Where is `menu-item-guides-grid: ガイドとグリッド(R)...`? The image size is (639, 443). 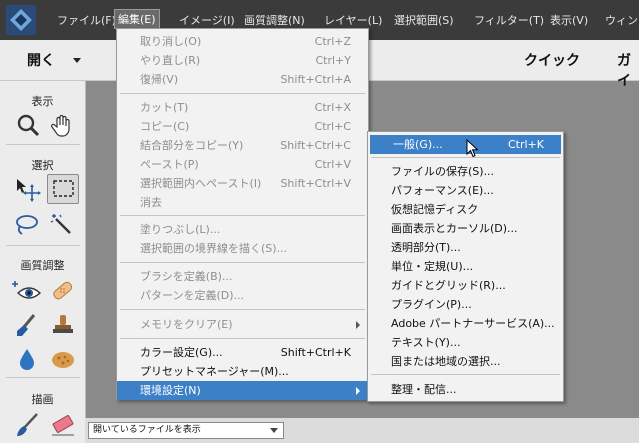 menu-item-guides-grid: ガイドとグリッド(R)... is located at coordinates (465, 285).